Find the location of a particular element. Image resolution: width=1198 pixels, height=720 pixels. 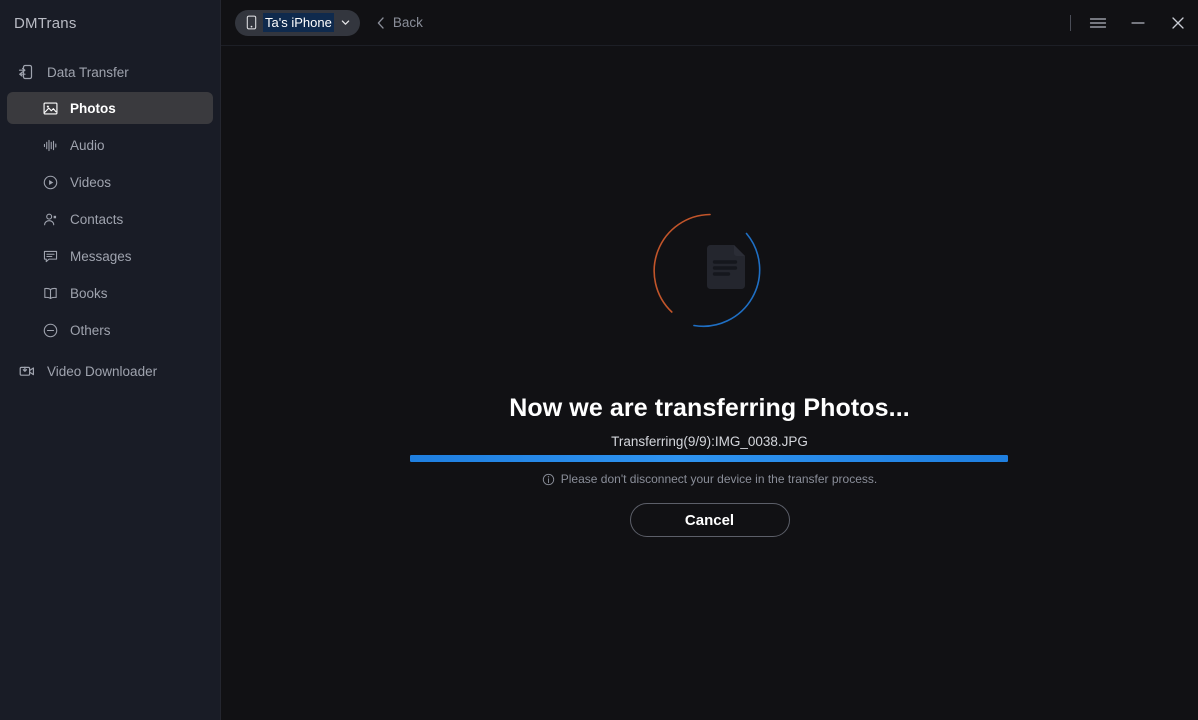

book-icon is located at coordinates (50, 293).